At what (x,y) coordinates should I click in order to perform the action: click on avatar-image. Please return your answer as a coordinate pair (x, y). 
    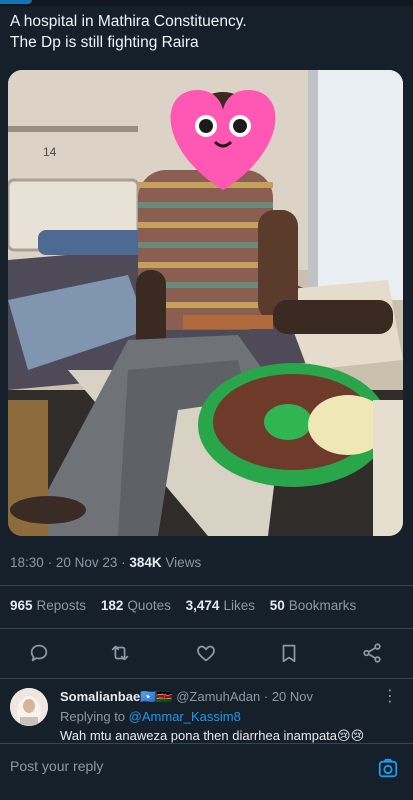
    Looking at the image, I should click on (29, 707).